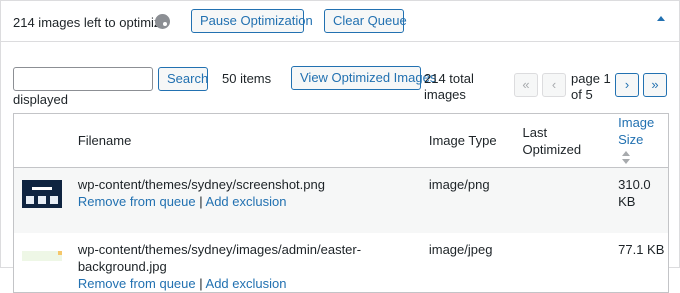  I want to click on search-button: Search, so click(183, 79).